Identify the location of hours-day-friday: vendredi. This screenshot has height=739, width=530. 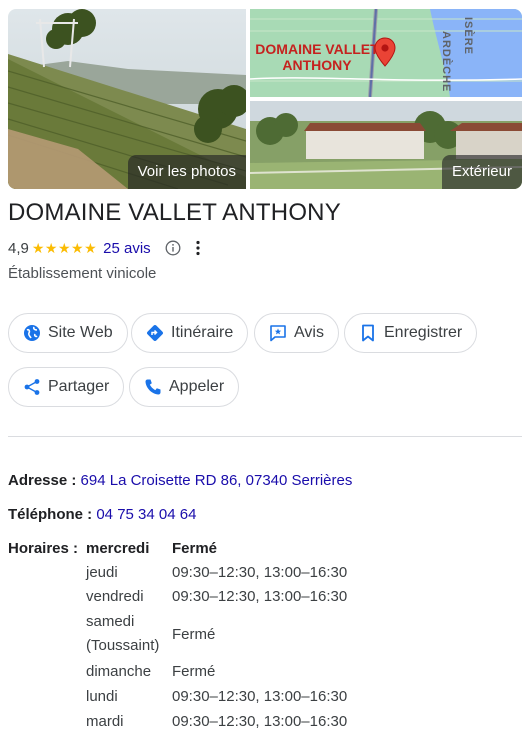
(115, 596).